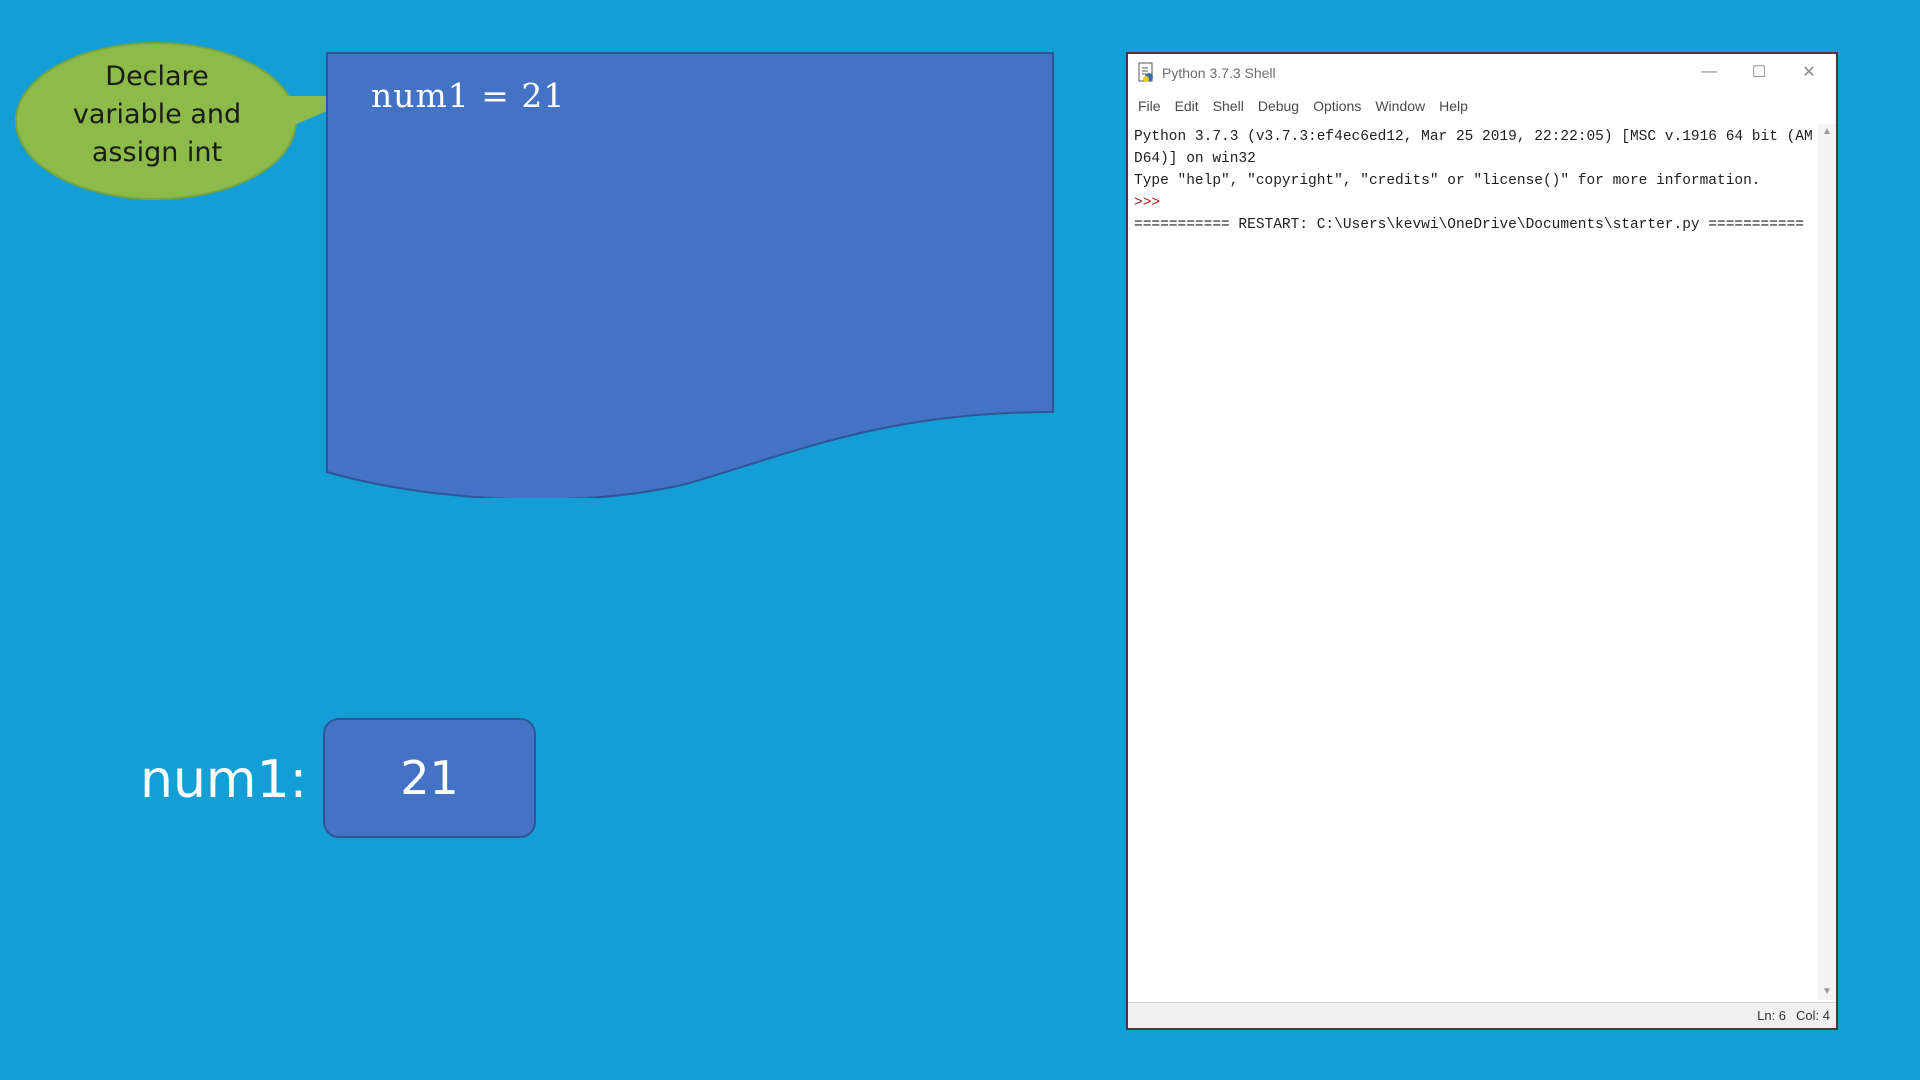 This screenshot has width=1920, height=1080. I want to click on callout-text: Declare variable and assign int, so click(157, 114).